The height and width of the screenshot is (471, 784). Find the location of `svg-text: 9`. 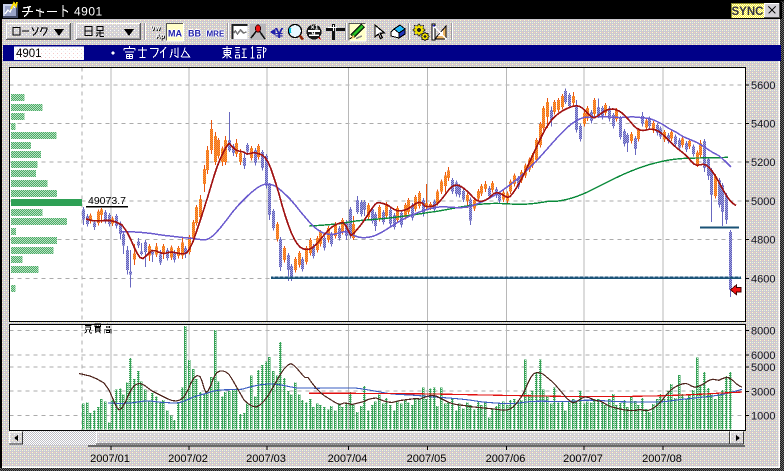

svg-text: 9 is located at coordinates (314, 34).